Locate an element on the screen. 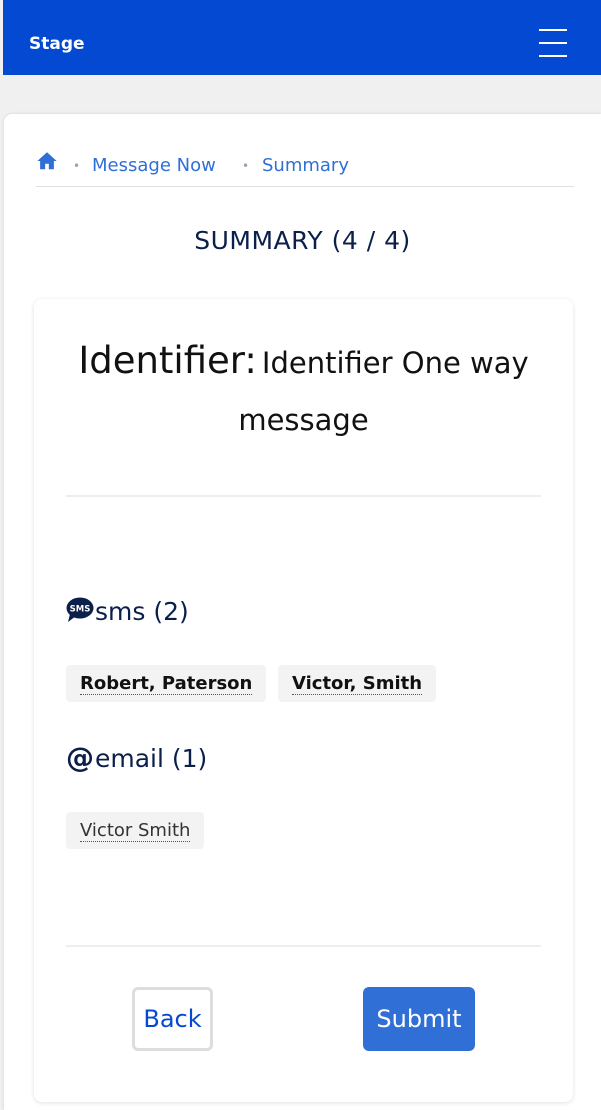  hamburger-menu-icon is located at coordinates (553, 44).